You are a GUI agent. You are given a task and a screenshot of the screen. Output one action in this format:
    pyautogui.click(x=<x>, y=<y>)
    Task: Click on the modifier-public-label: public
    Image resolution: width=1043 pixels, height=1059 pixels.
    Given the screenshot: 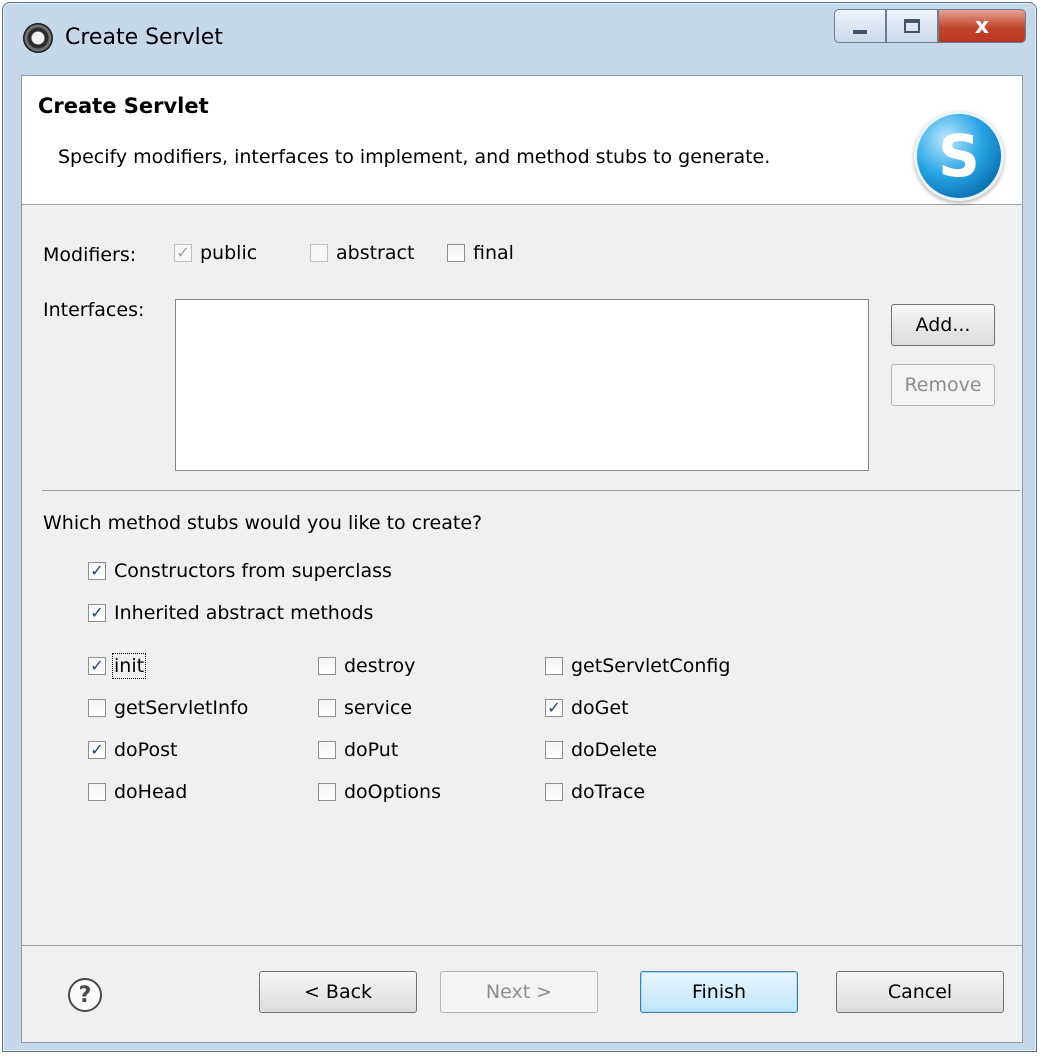 What is the action you would take?
    pyautogui.click(x=229, y=253)
    